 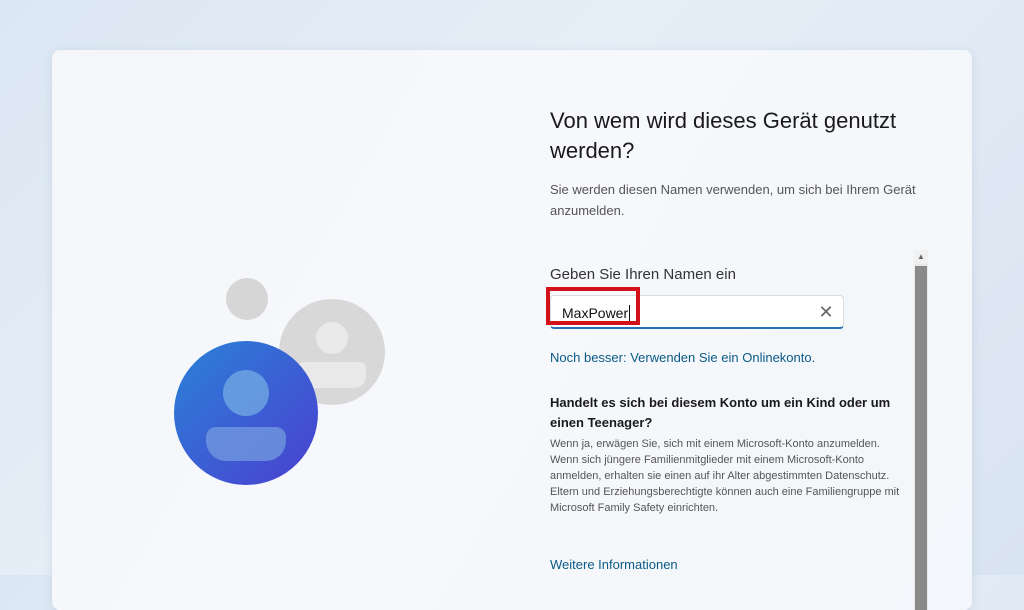 What do you see at coordinates (593, 306) in the screenshot?
I see `name-highlight-box` at bounding box center [593, 306].